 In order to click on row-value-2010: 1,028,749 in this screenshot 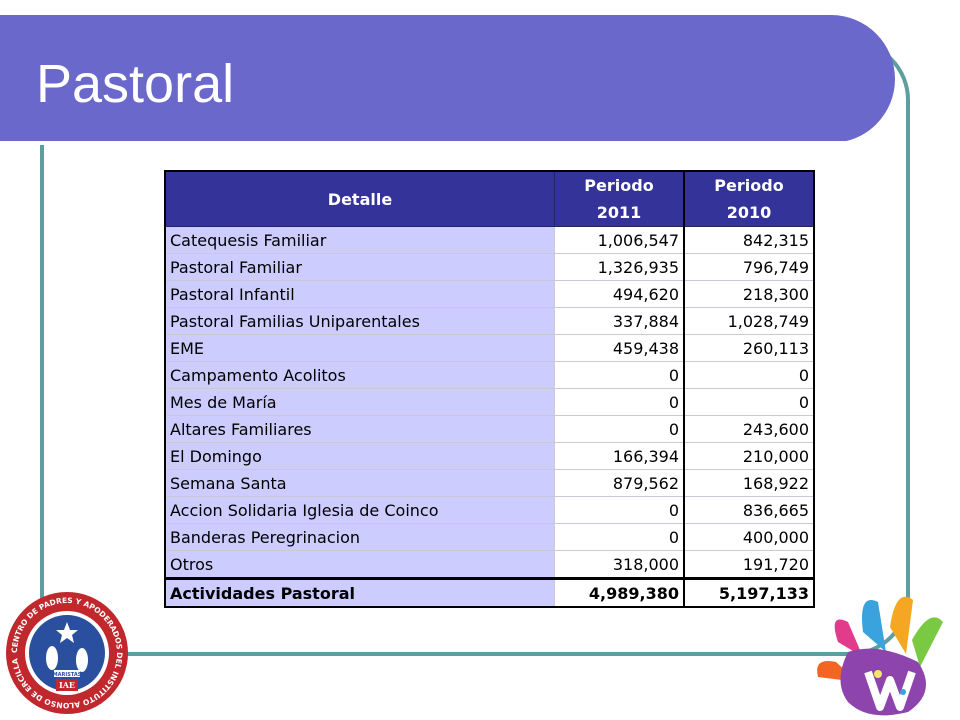, I will do `click(749, 321)`.